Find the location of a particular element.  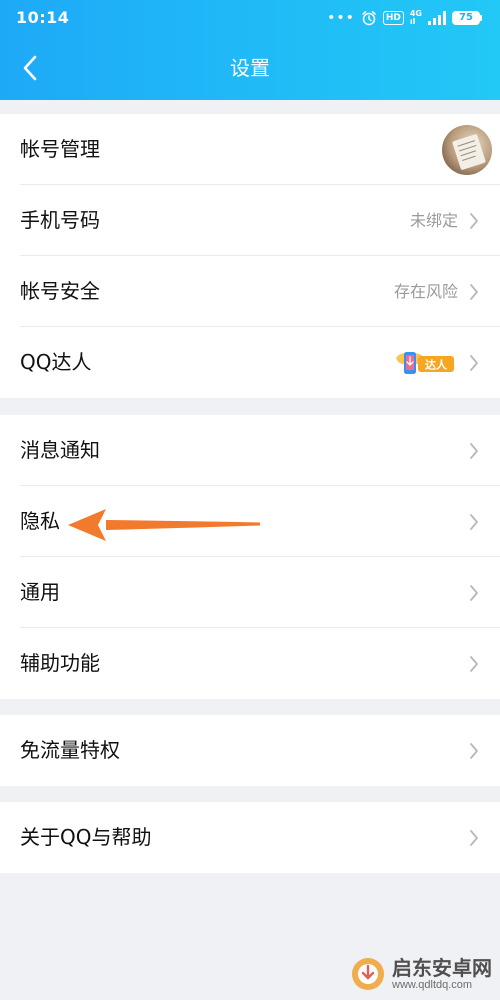

annotation-arrow-icon is located at coordinates (164, 525).